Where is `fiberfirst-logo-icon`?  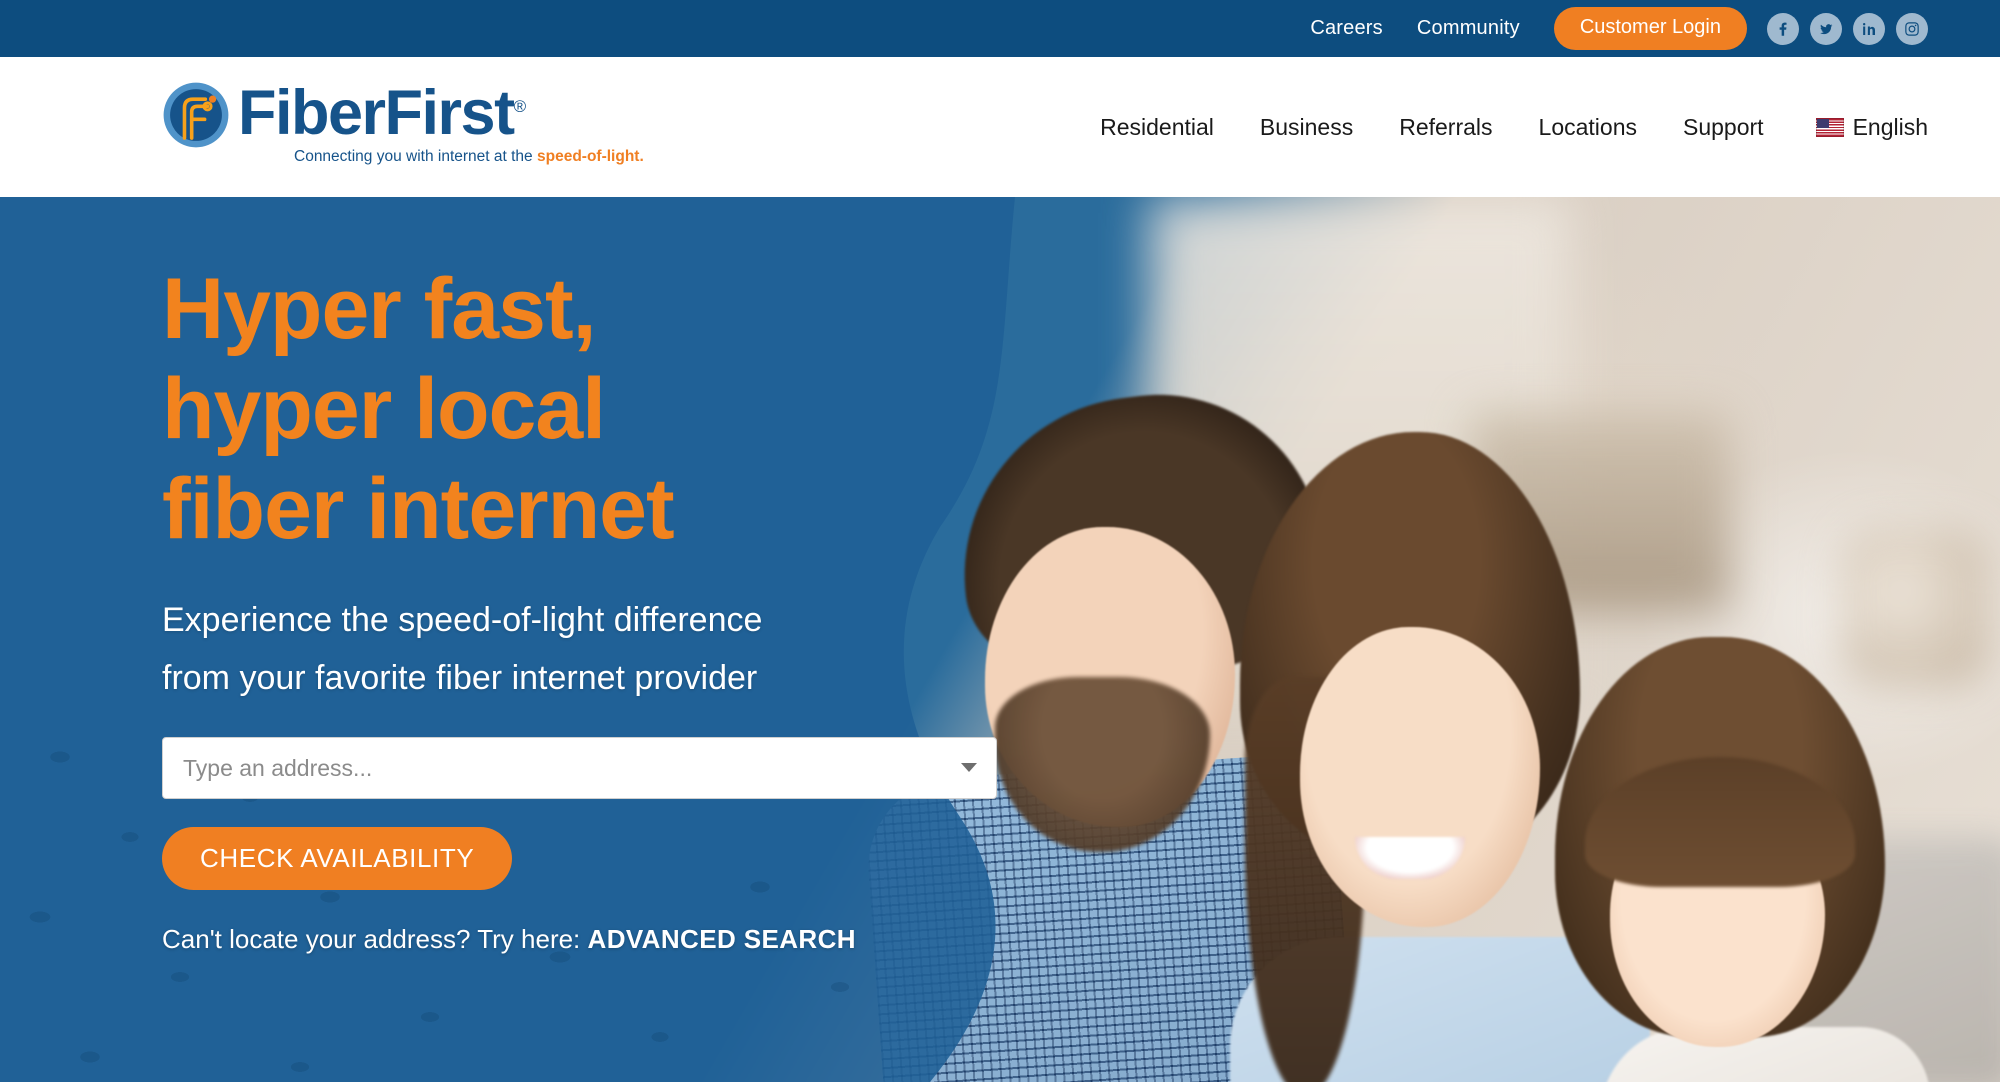
fiberfirst-logo-icon is located at coordinates (196, 115).